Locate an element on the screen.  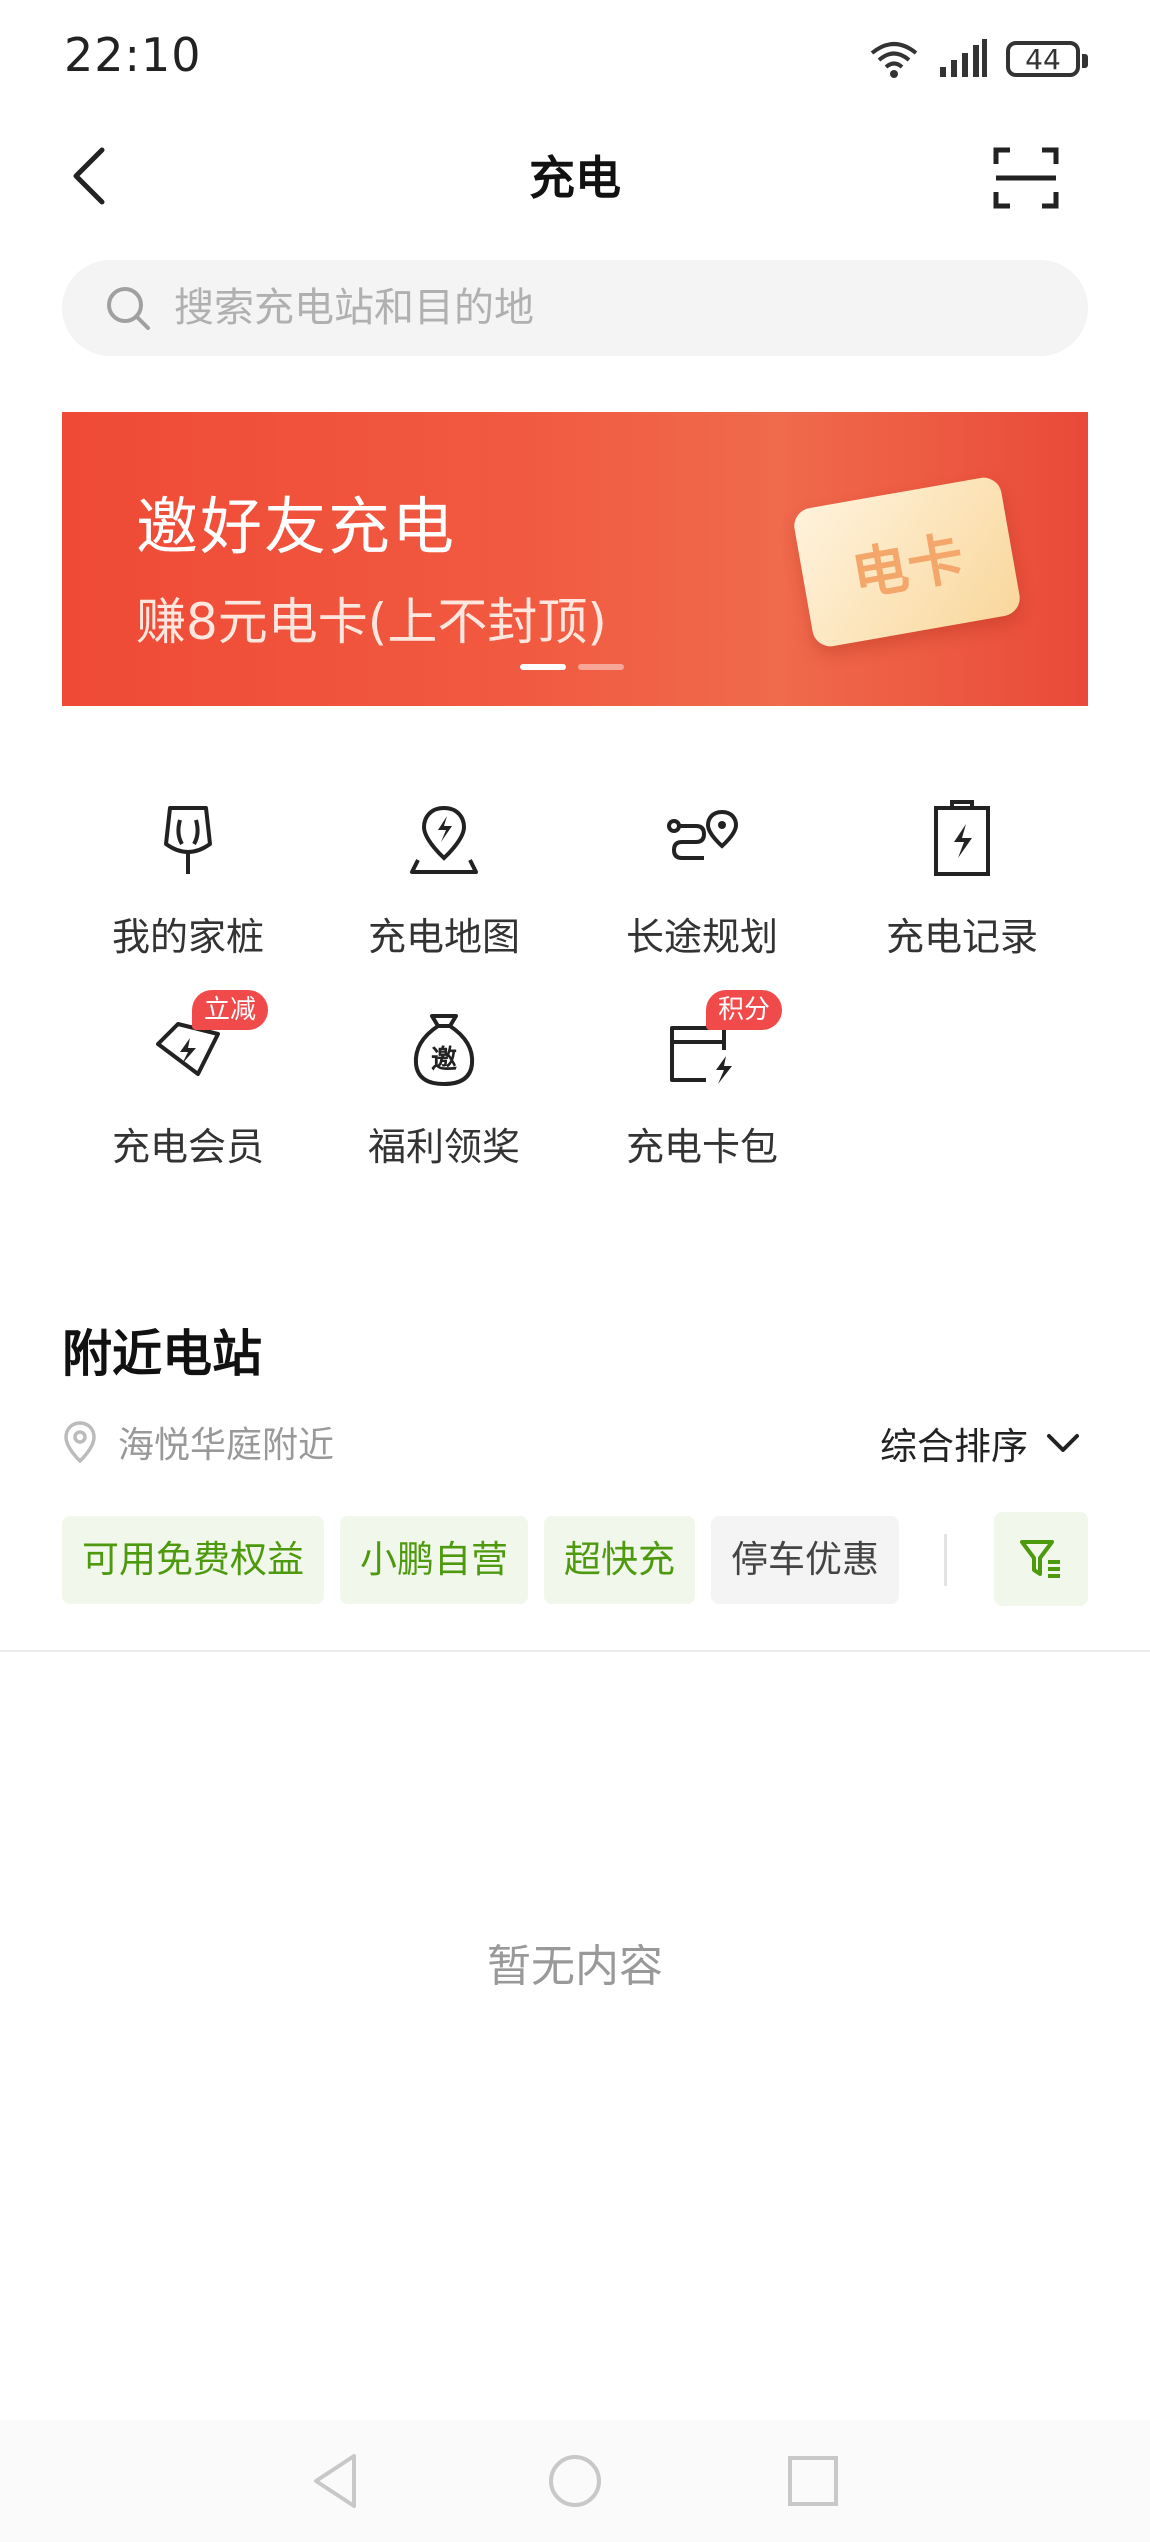
grid-label: 充电记录 is located at coordinates (961, 937).